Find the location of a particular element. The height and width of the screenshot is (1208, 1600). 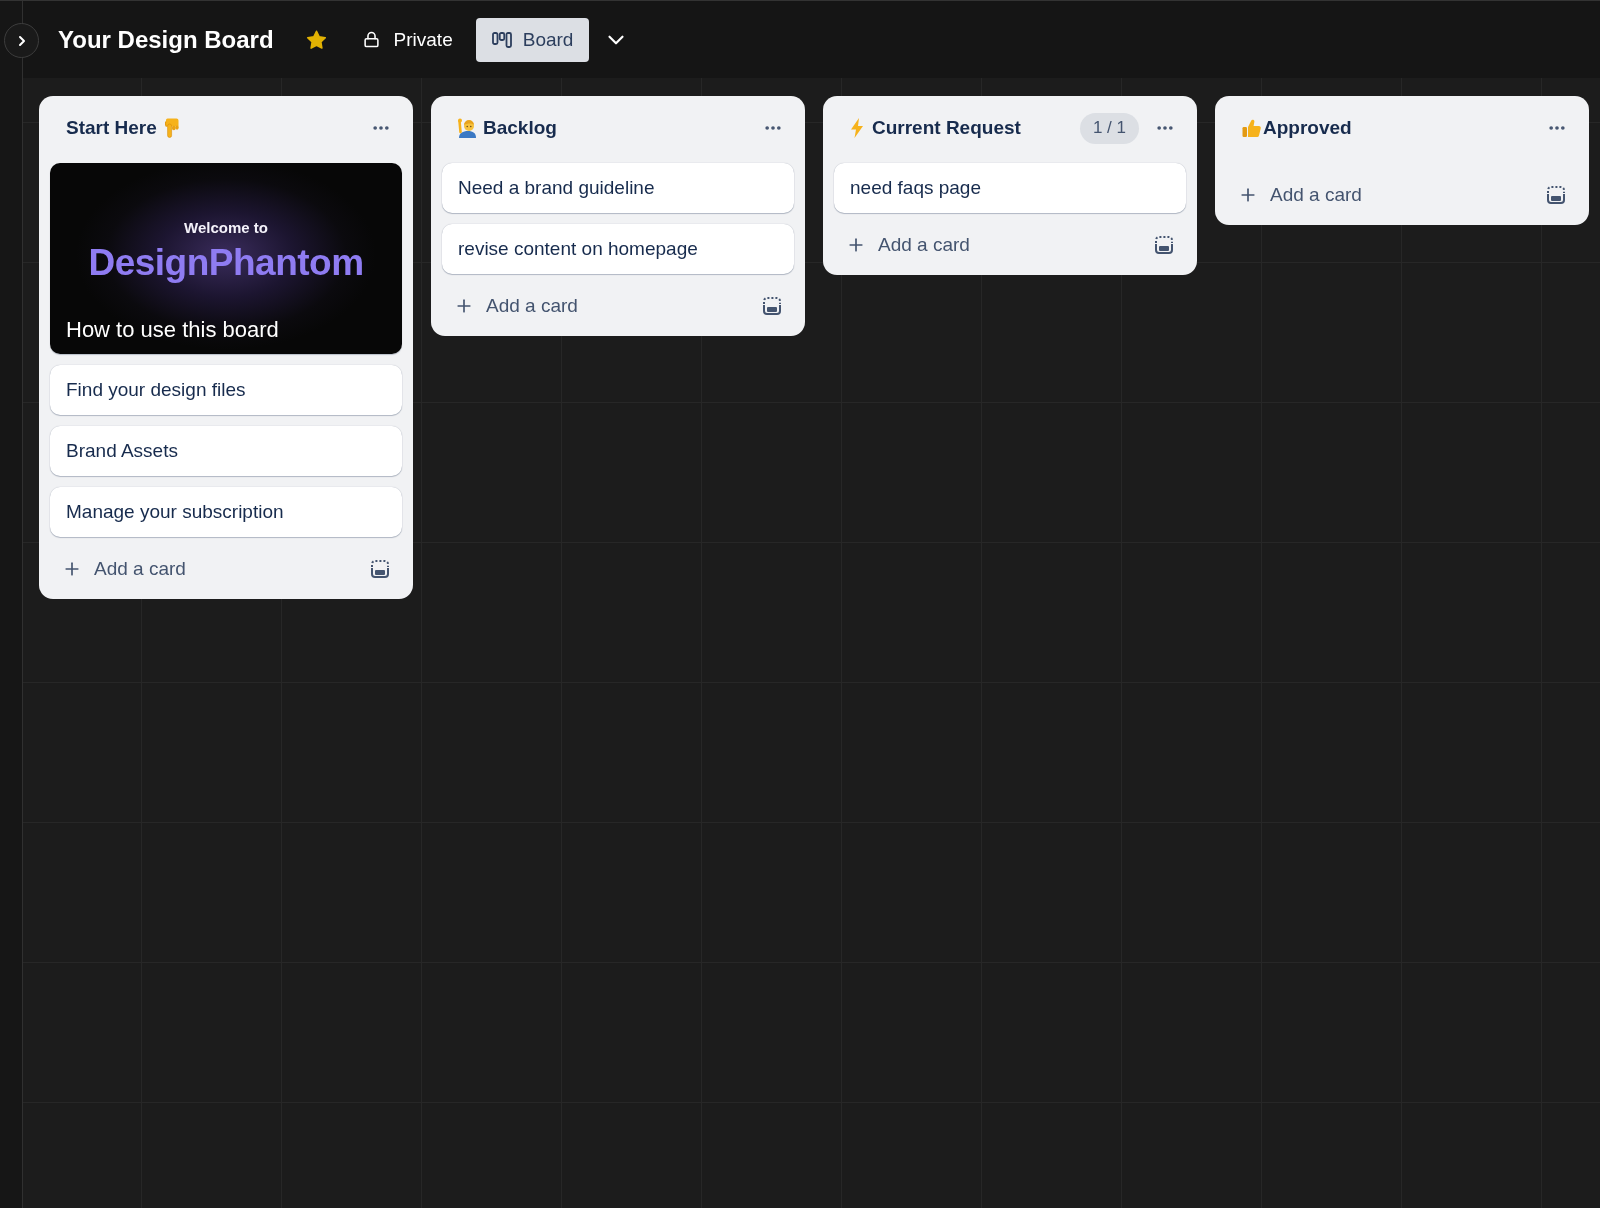

task-card: Find your design files is located at coordinates (226, 390).